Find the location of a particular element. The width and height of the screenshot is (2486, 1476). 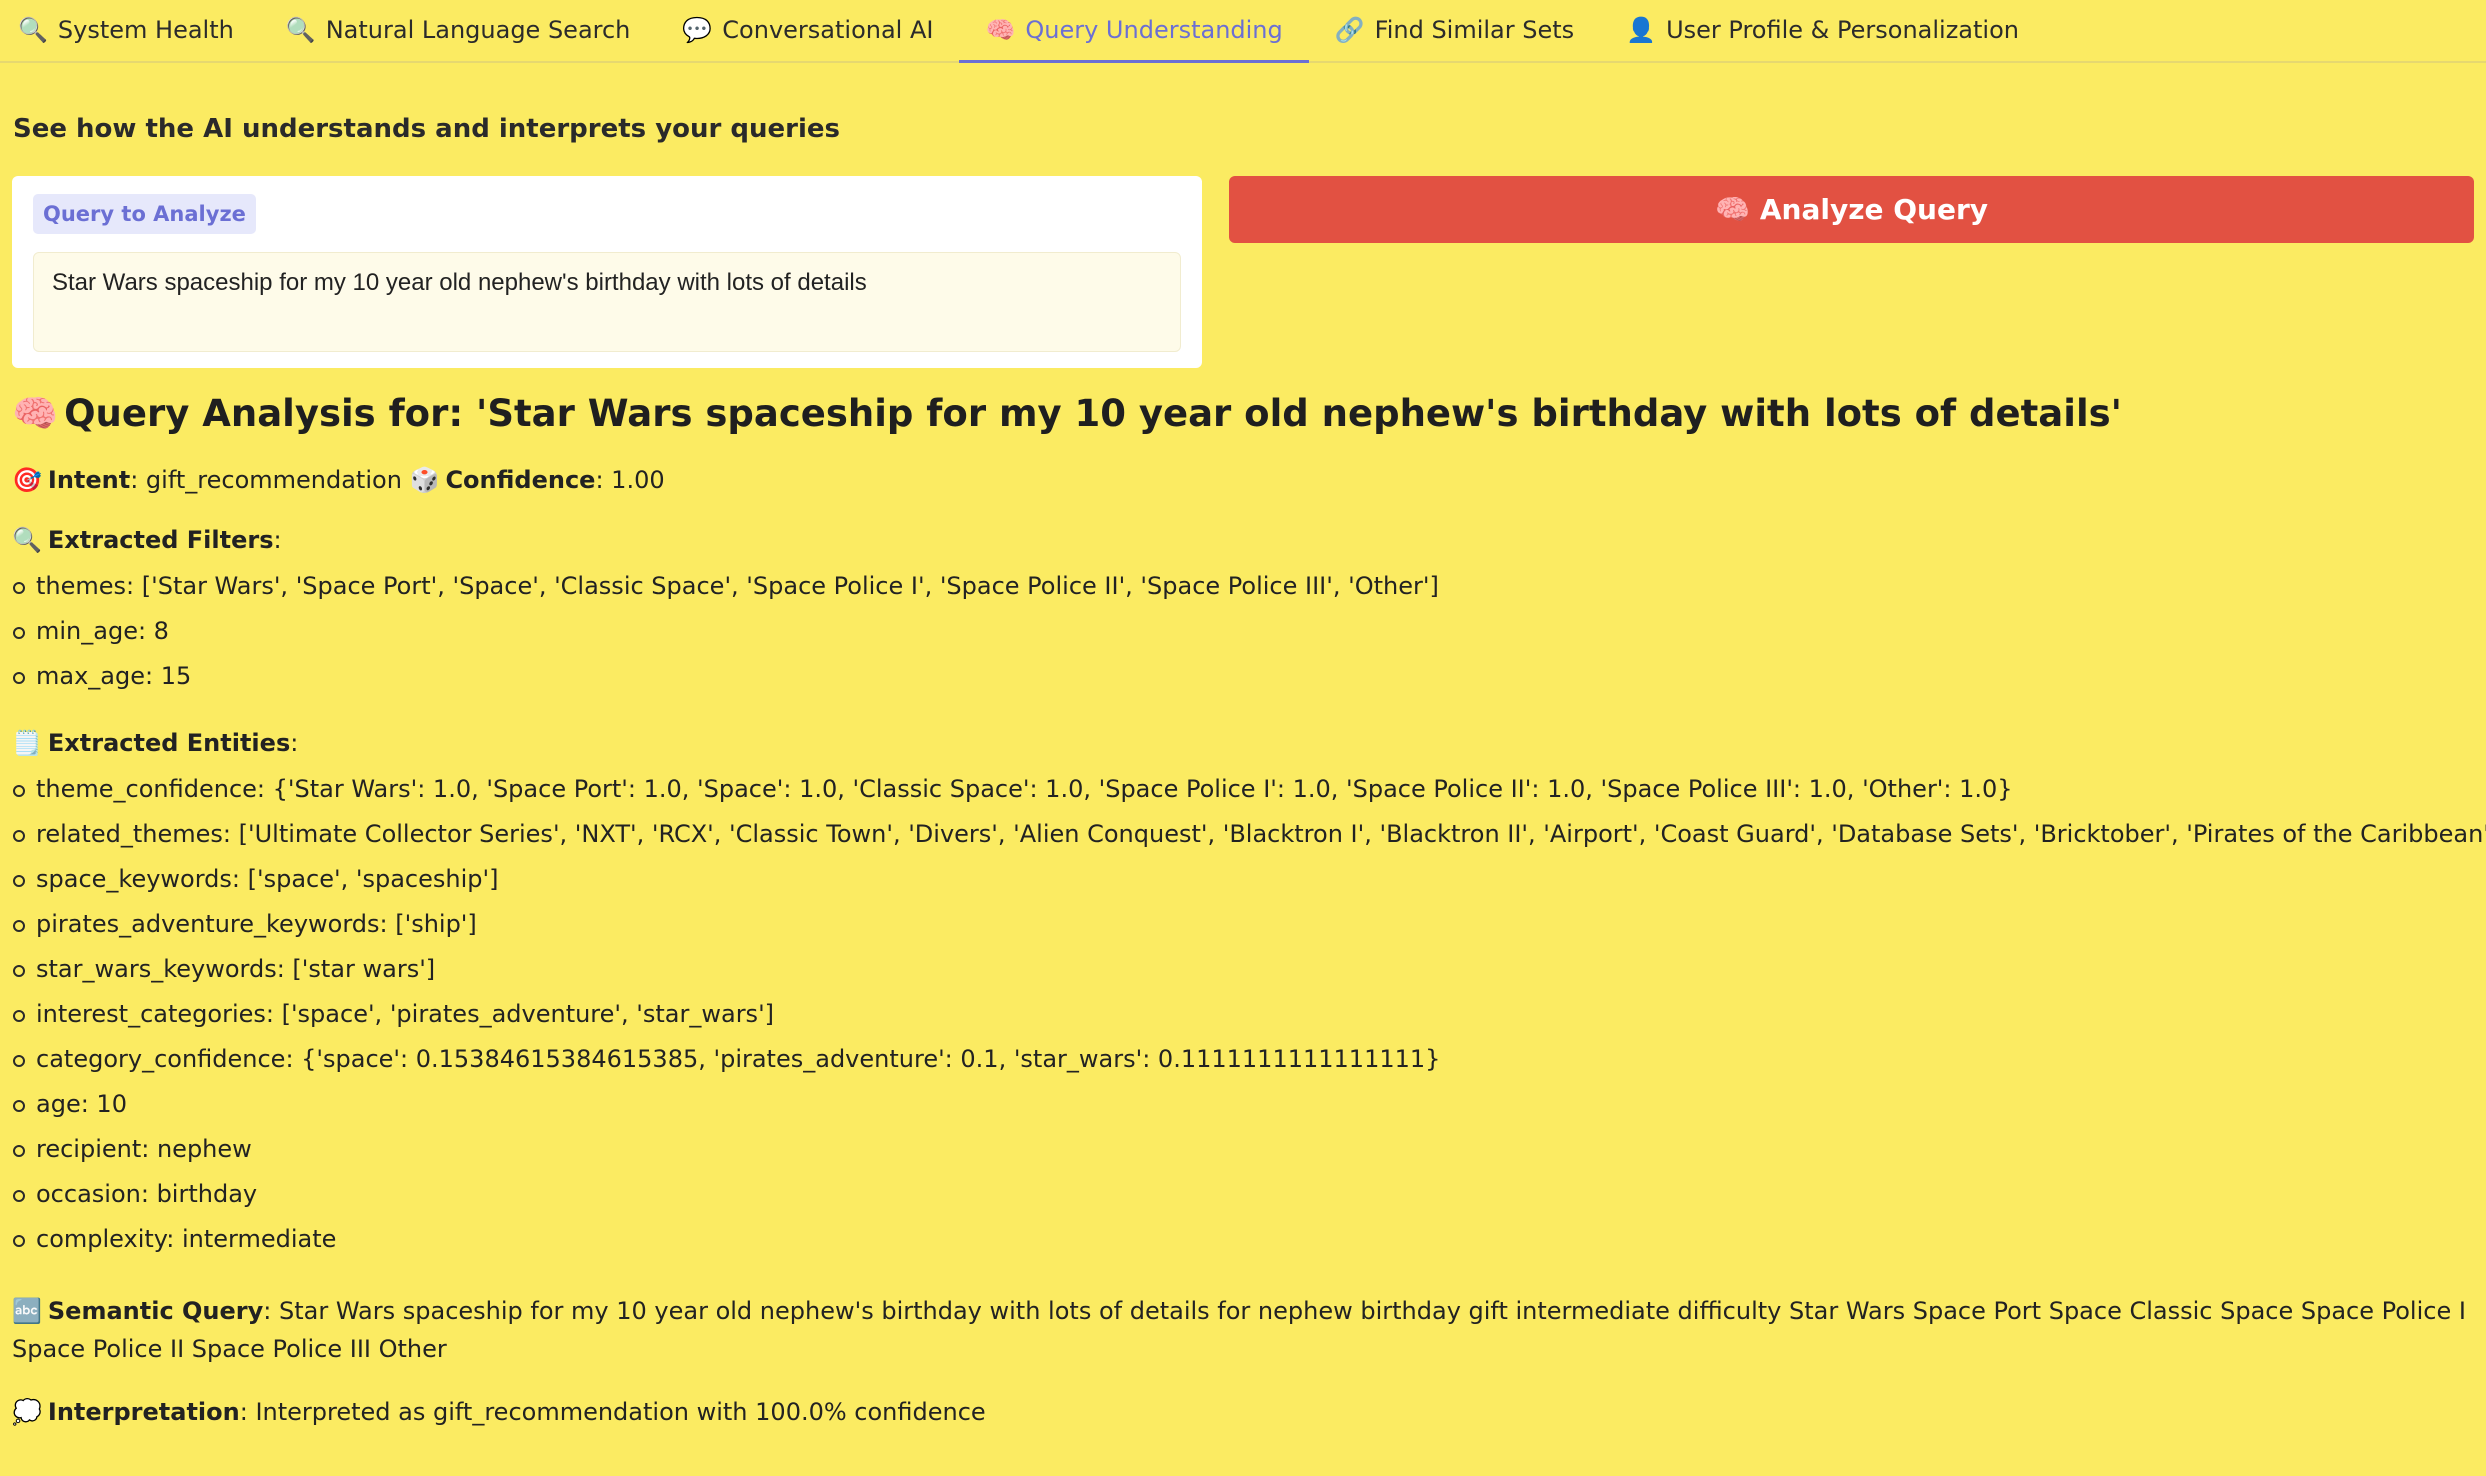

tab-system-health: 🔍 System Health is located at coordinates (130, 30).